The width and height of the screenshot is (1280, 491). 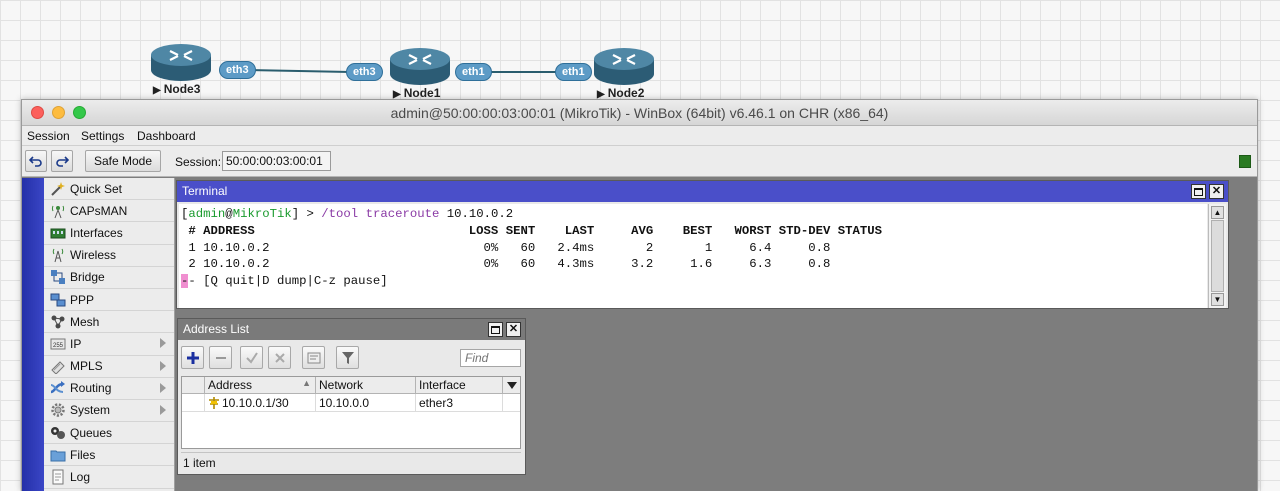 I want to click on disable-button, so click(x=279, y=357).